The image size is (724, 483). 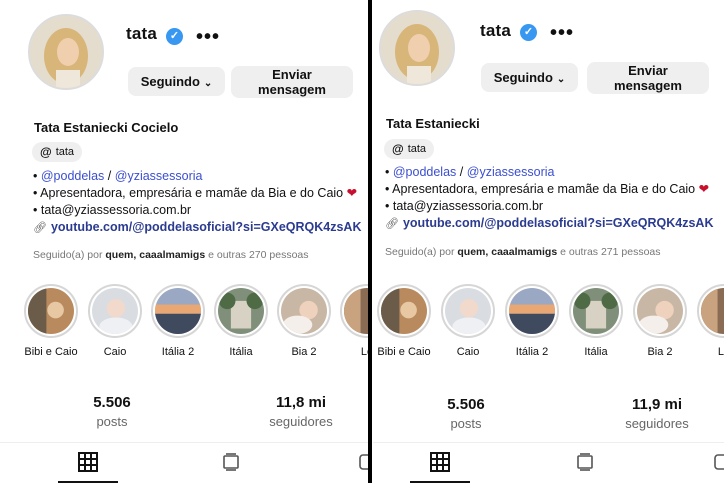 I want to click on tagged-icon, so click(x=718, y=462).